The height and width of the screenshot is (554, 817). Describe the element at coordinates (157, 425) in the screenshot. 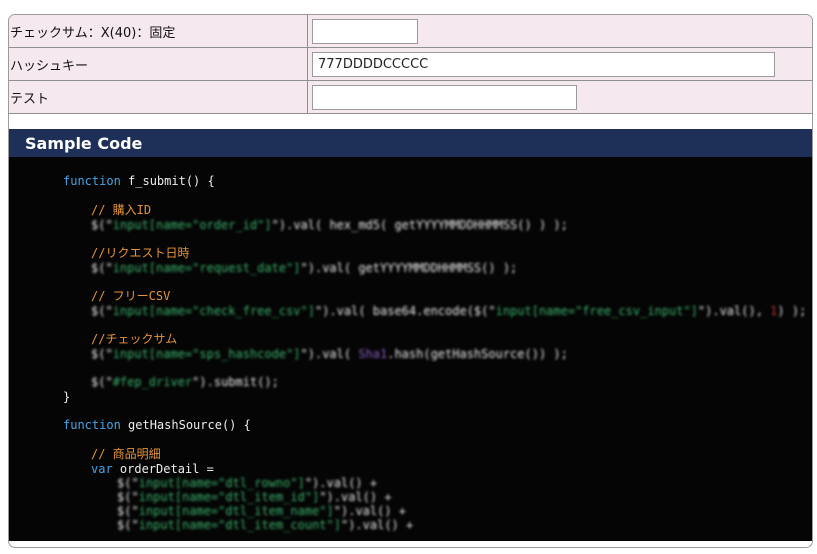

I see `code-line: function getHashSource() {` at that location.